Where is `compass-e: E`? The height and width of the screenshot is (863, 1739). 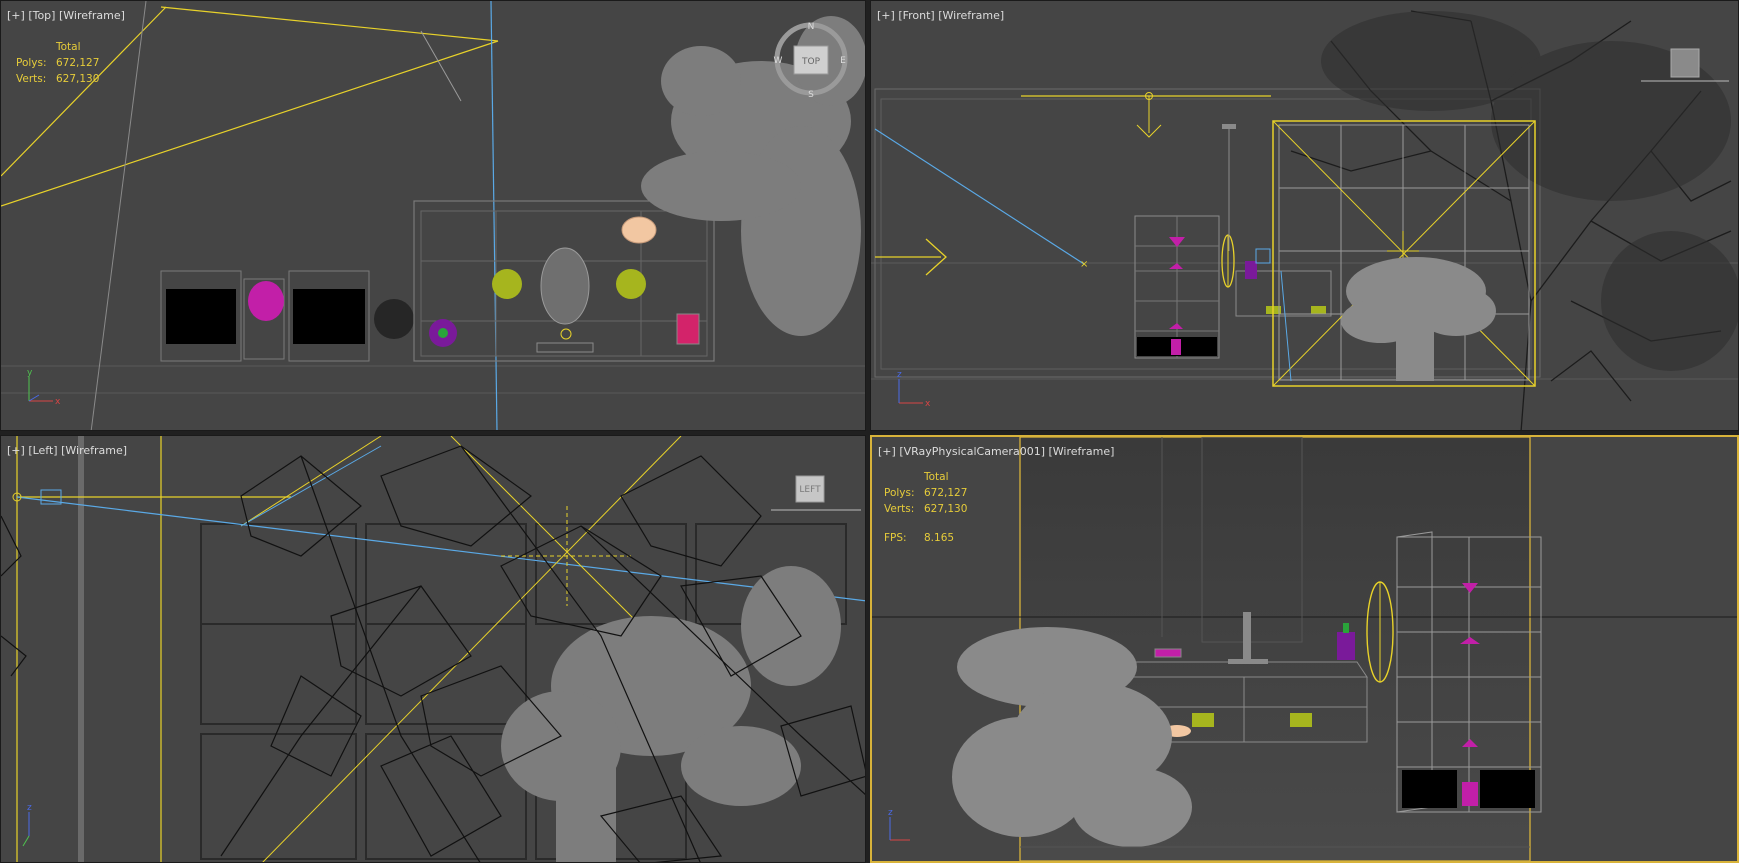
compass-e: E is located at coordinates (843, 61).